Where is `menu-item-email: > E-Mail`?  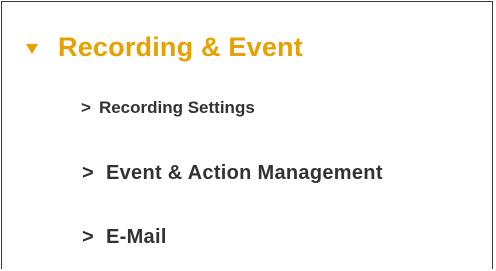
menu-item-email: > E-Mail is located at coordinates (124, 237).